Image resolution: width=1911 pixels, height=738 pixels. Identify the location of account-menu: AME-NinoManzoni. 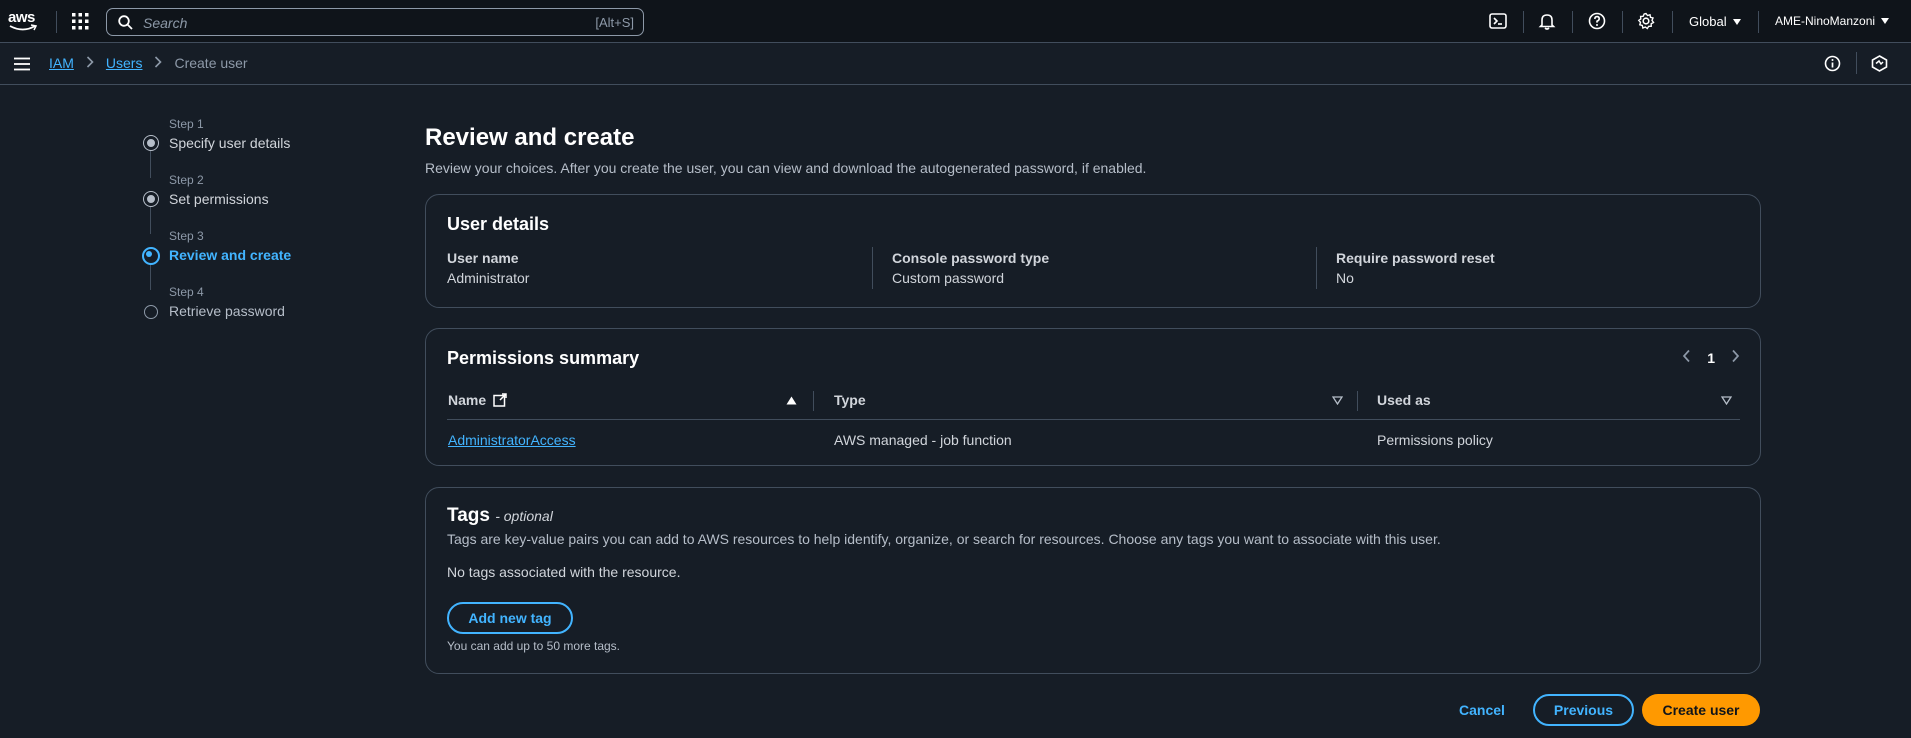
(1832, 21).